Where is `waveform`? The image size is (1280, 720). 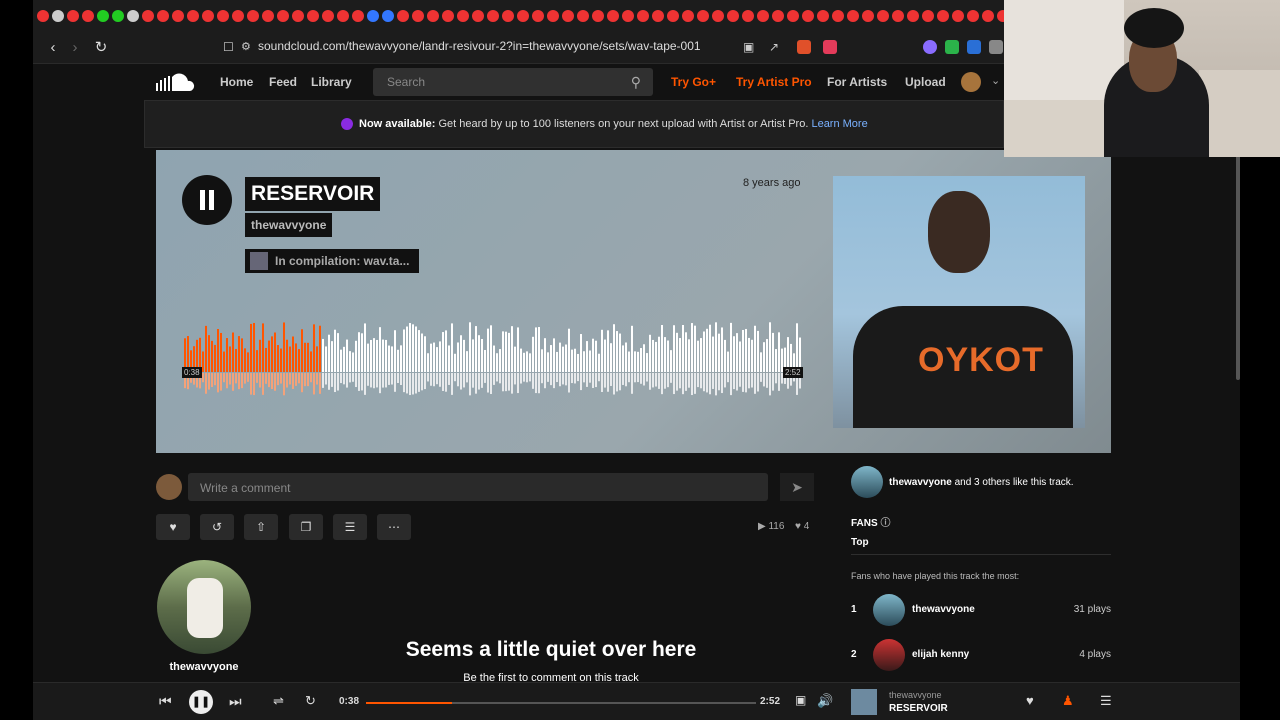
waveform is located at coordinates (494, 362).